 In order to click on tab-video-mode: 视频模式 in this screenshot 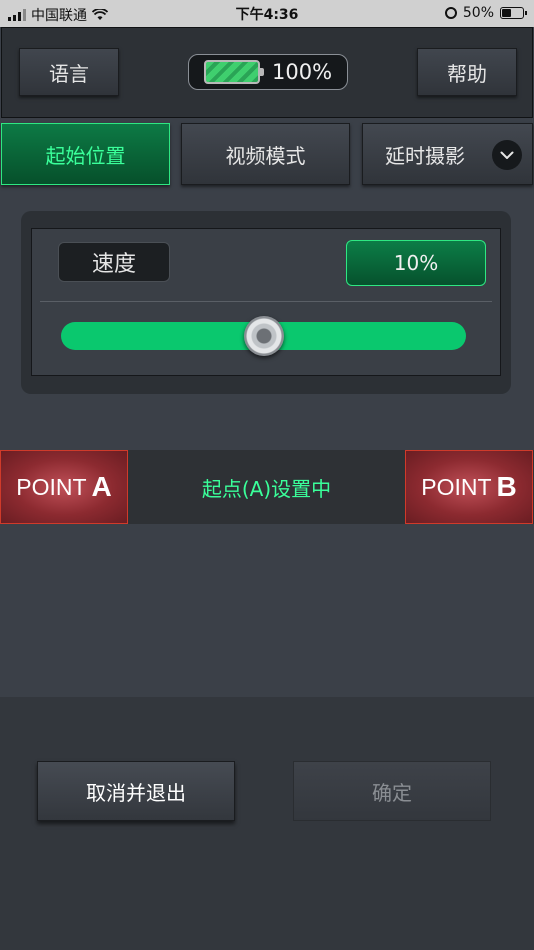, I will do `click(265, 154)`.